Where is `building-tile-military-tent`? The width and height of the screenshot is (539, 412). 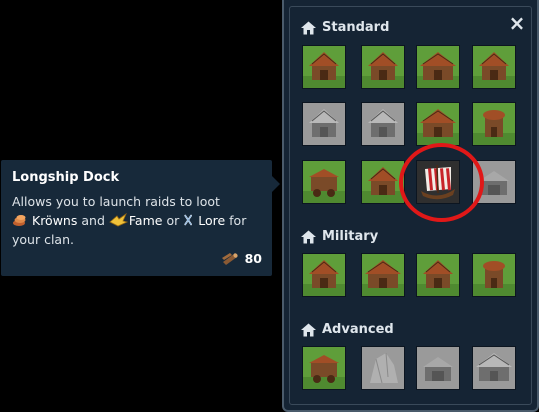 building-tile-military-tent is located at coordinates (324, 275).